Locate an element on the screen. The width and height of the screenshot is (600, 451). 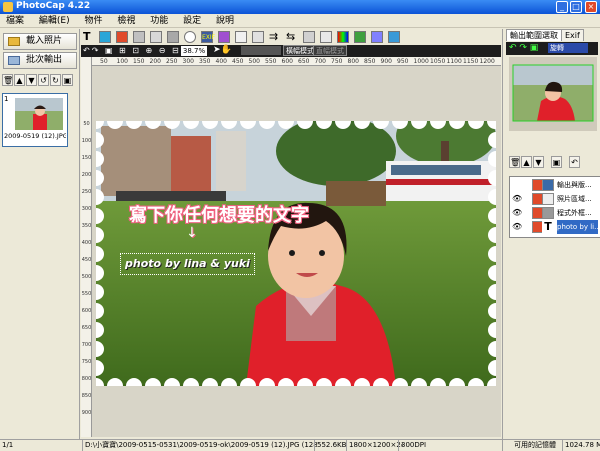
menu-edit: 編輯(E) is located at coordinates (54, 21).